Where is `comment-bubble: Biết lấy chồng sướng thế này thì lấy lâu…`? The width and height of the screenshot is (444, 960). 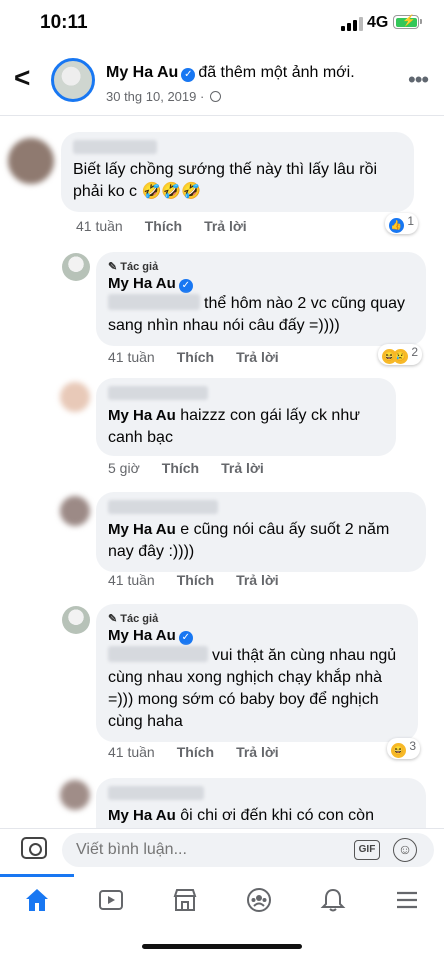
comment-bubble: Biết lấy chồng sướng thế này thì lấy lâu… is located at coordinates (237, 172).